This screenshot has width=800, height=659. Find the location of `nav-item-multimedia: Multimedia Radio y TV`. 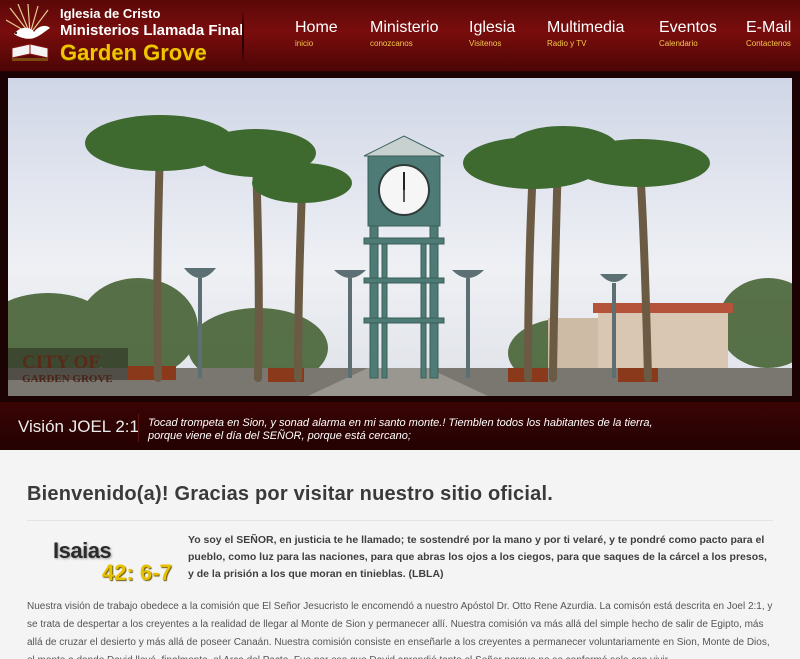

nav-item-multimedia: Multimedia Radio y TV is located at coordinates (585, 34).